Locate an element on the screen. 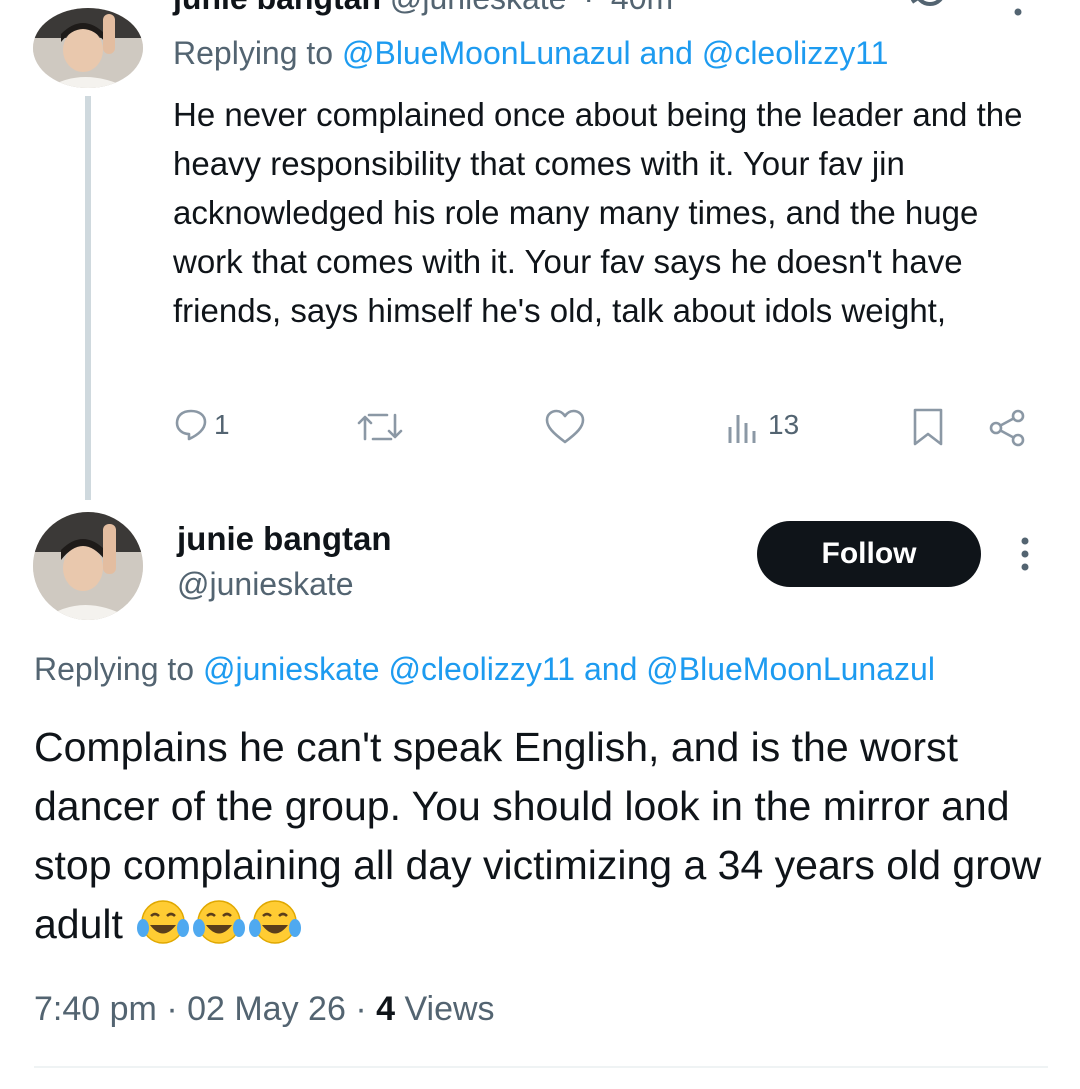 This screenshot has height=1089, width=1080. emoji-group is located at coordinates (218, 923).